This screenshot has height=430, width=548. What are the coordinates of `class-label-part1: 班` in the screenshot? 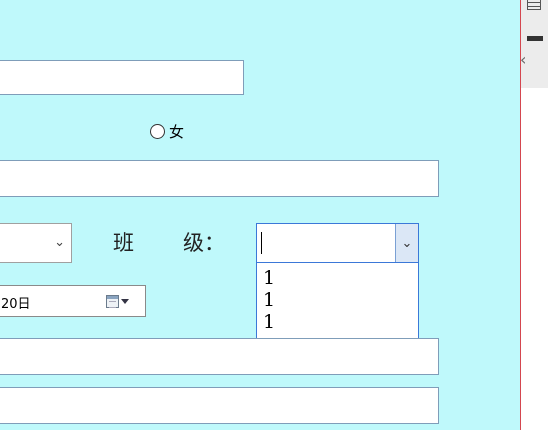 It's located at (123, 243).